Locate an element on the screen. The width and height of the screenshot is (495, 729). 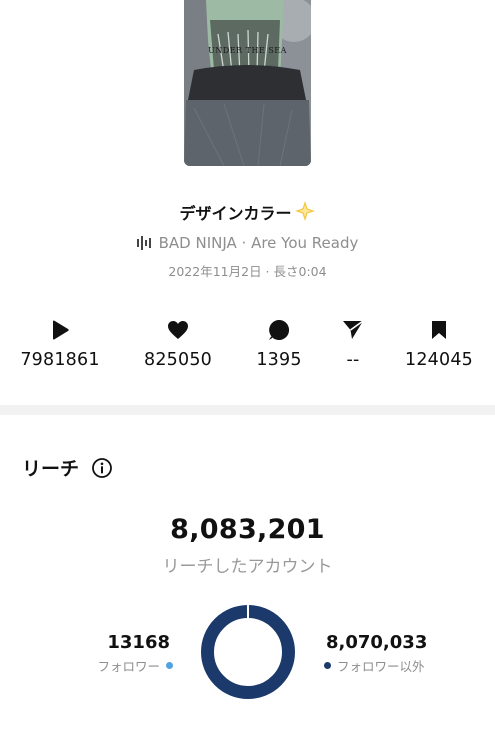
nonfollowers-legend: フォロワー以外 is located at coordinates (374, 665).